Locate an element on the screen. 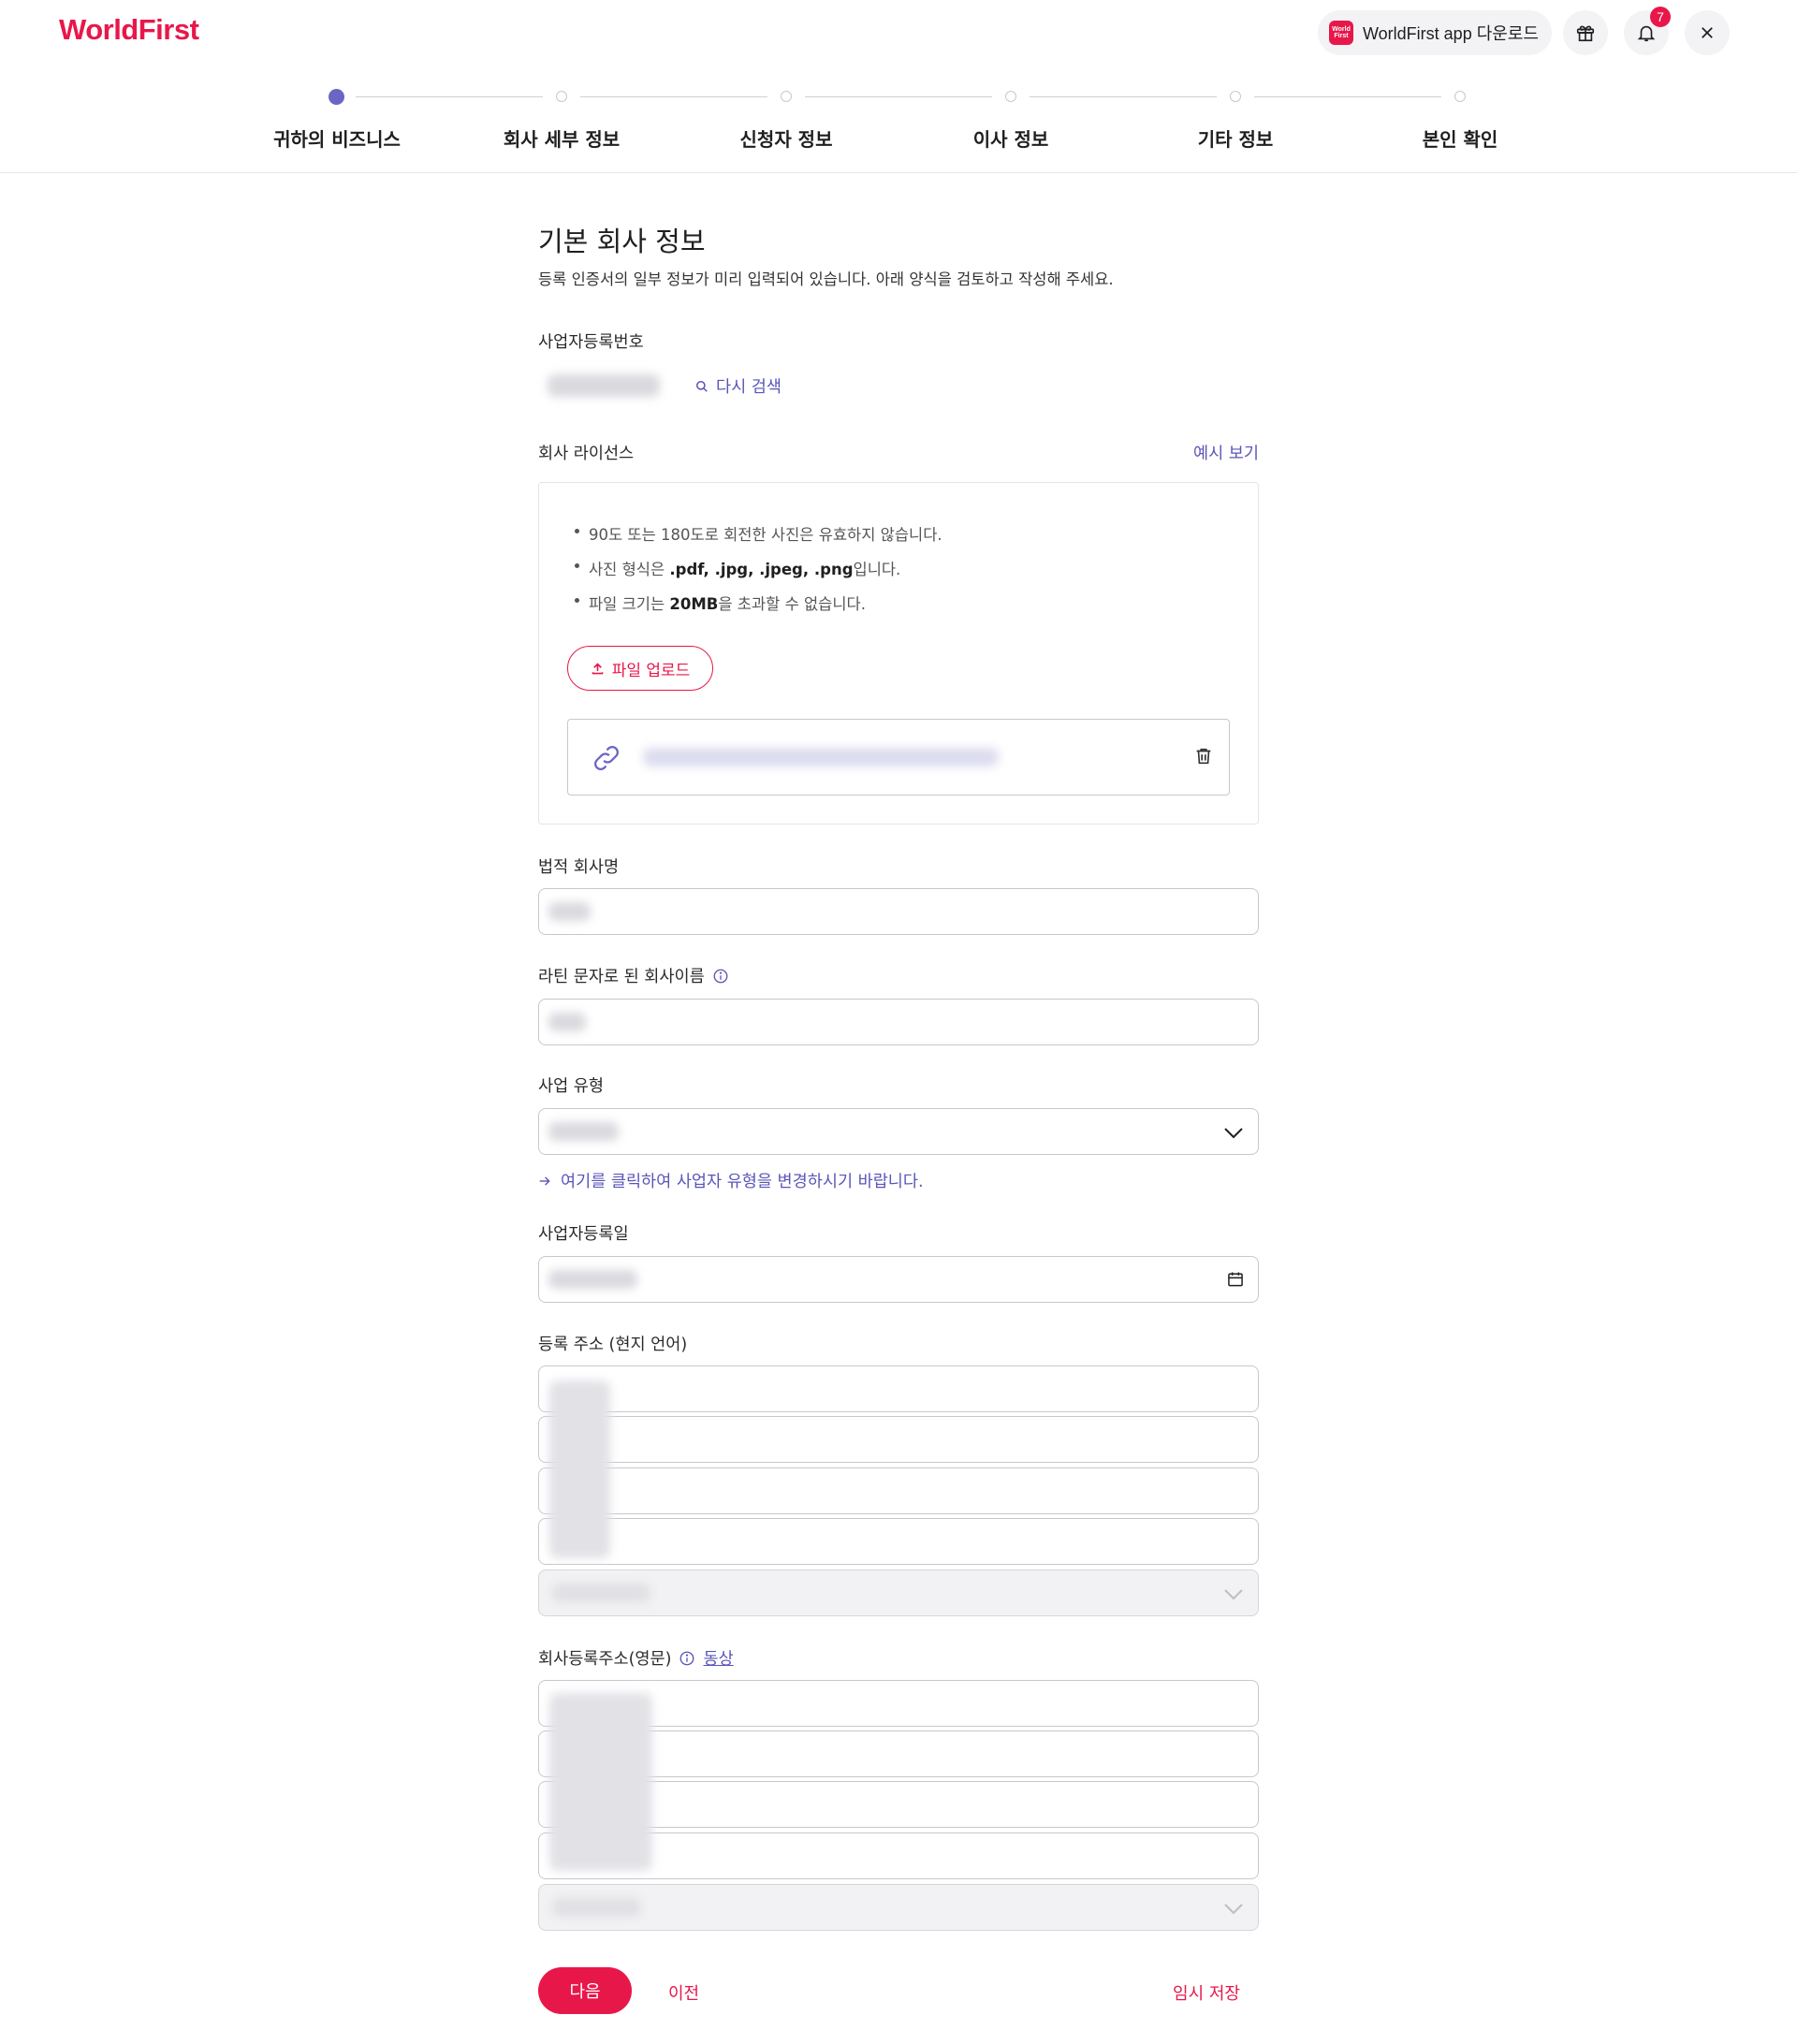  reg-date-label: 사업자등록일 is located at coordinates (583, 1234).